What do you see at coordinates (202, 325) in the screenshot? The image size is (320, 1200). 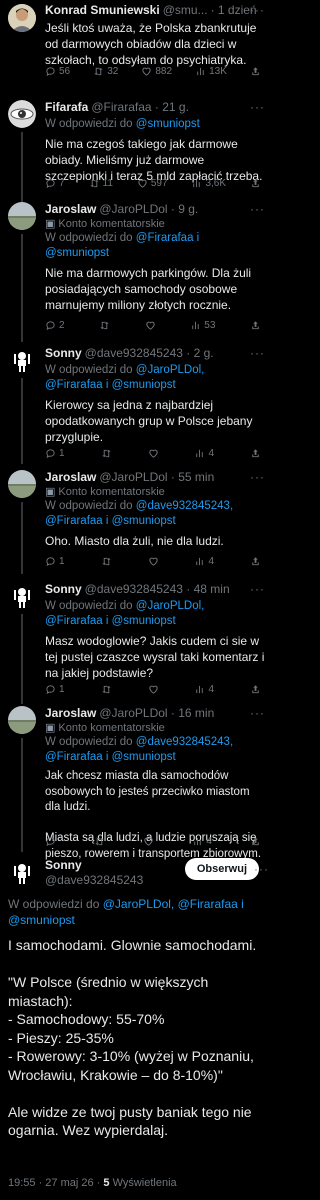 I see `views-button: 53` at bounding box center [202, 325].